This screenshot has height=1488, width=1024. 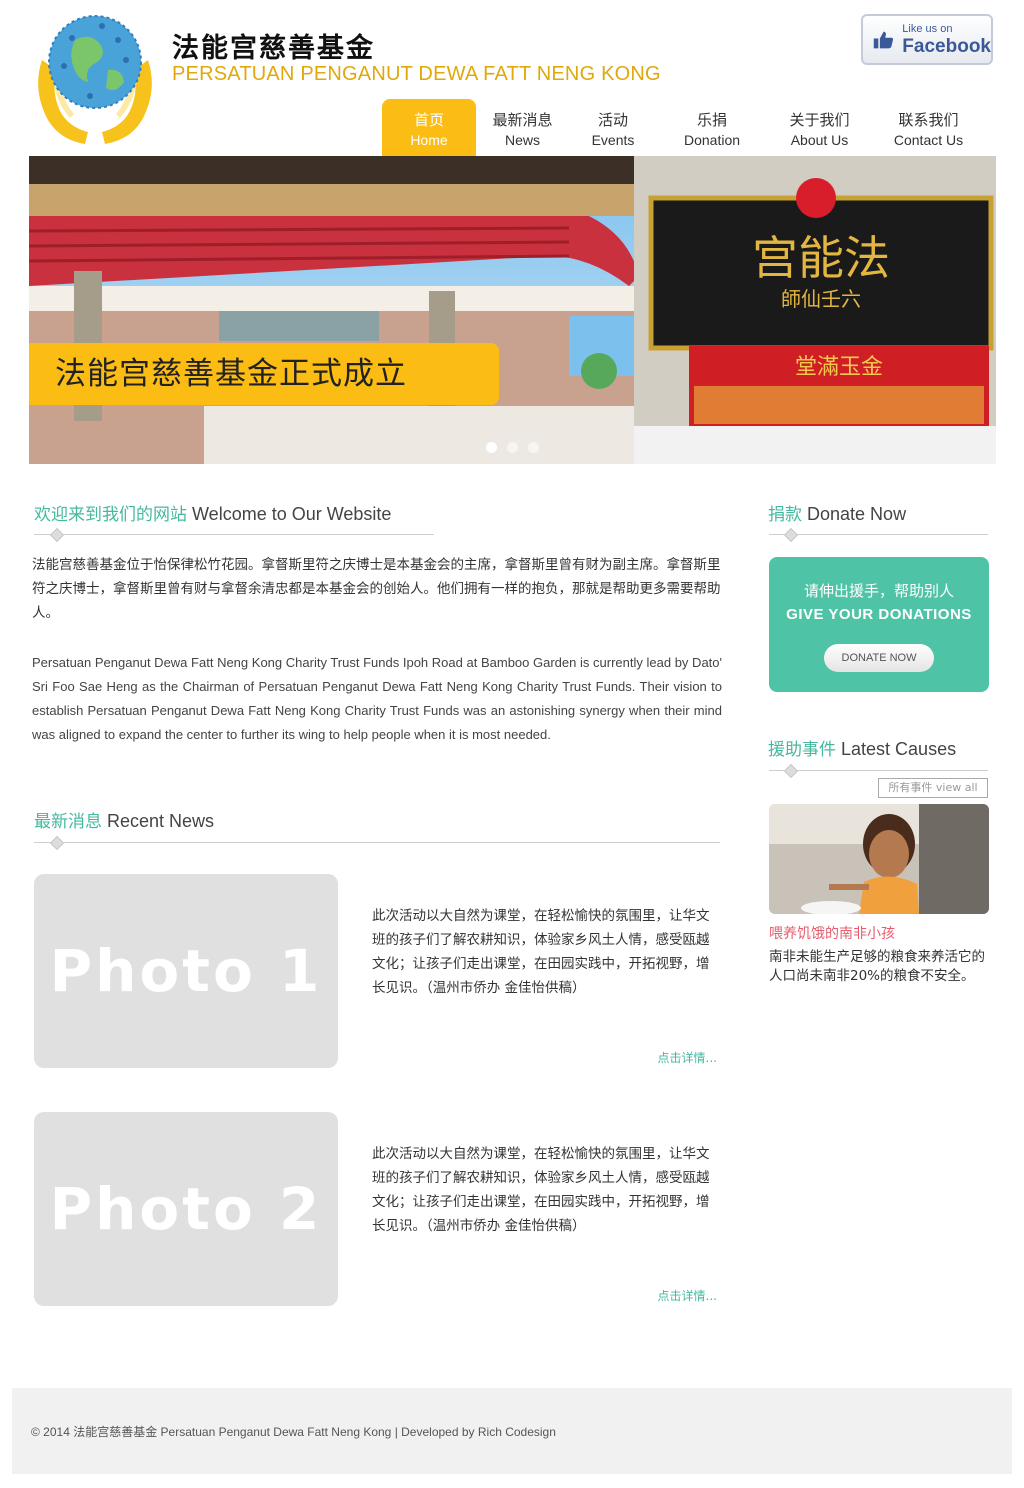 What do you see at coordinates (110, 515) in the screenshot?
I see `welcome-heading-cn: 欢迎来到我们的网站` at bounding box center [110, 515].